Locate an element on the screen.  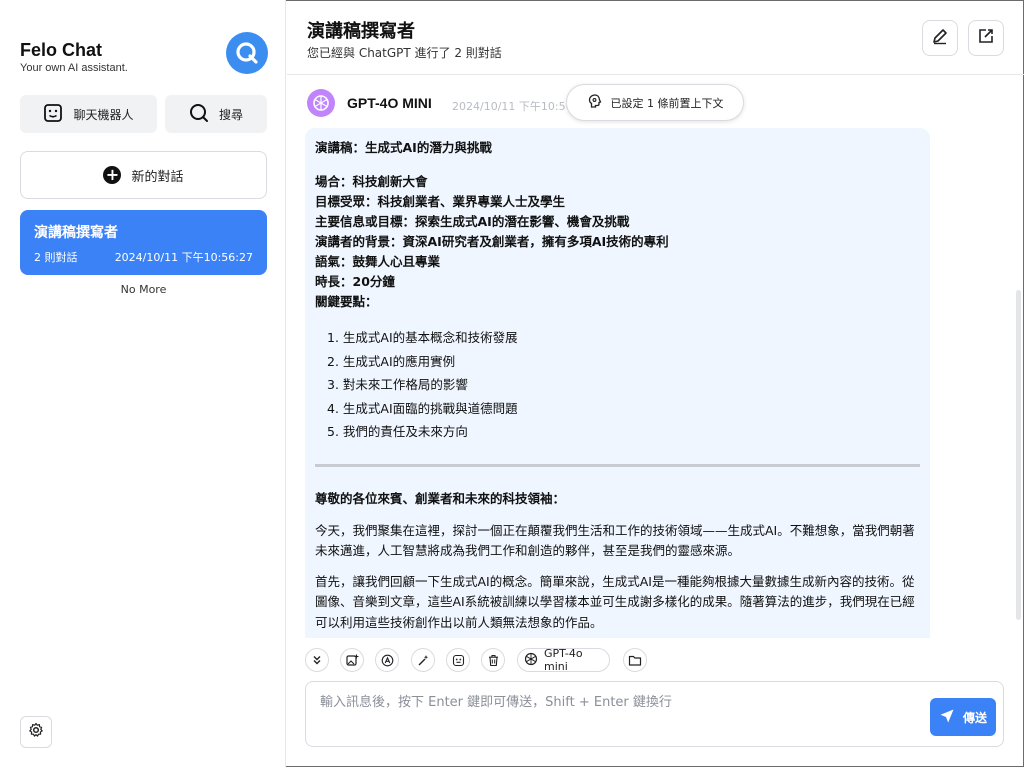
app-subtitle: Your own AI assistant. is located at coordinates (74, 68).